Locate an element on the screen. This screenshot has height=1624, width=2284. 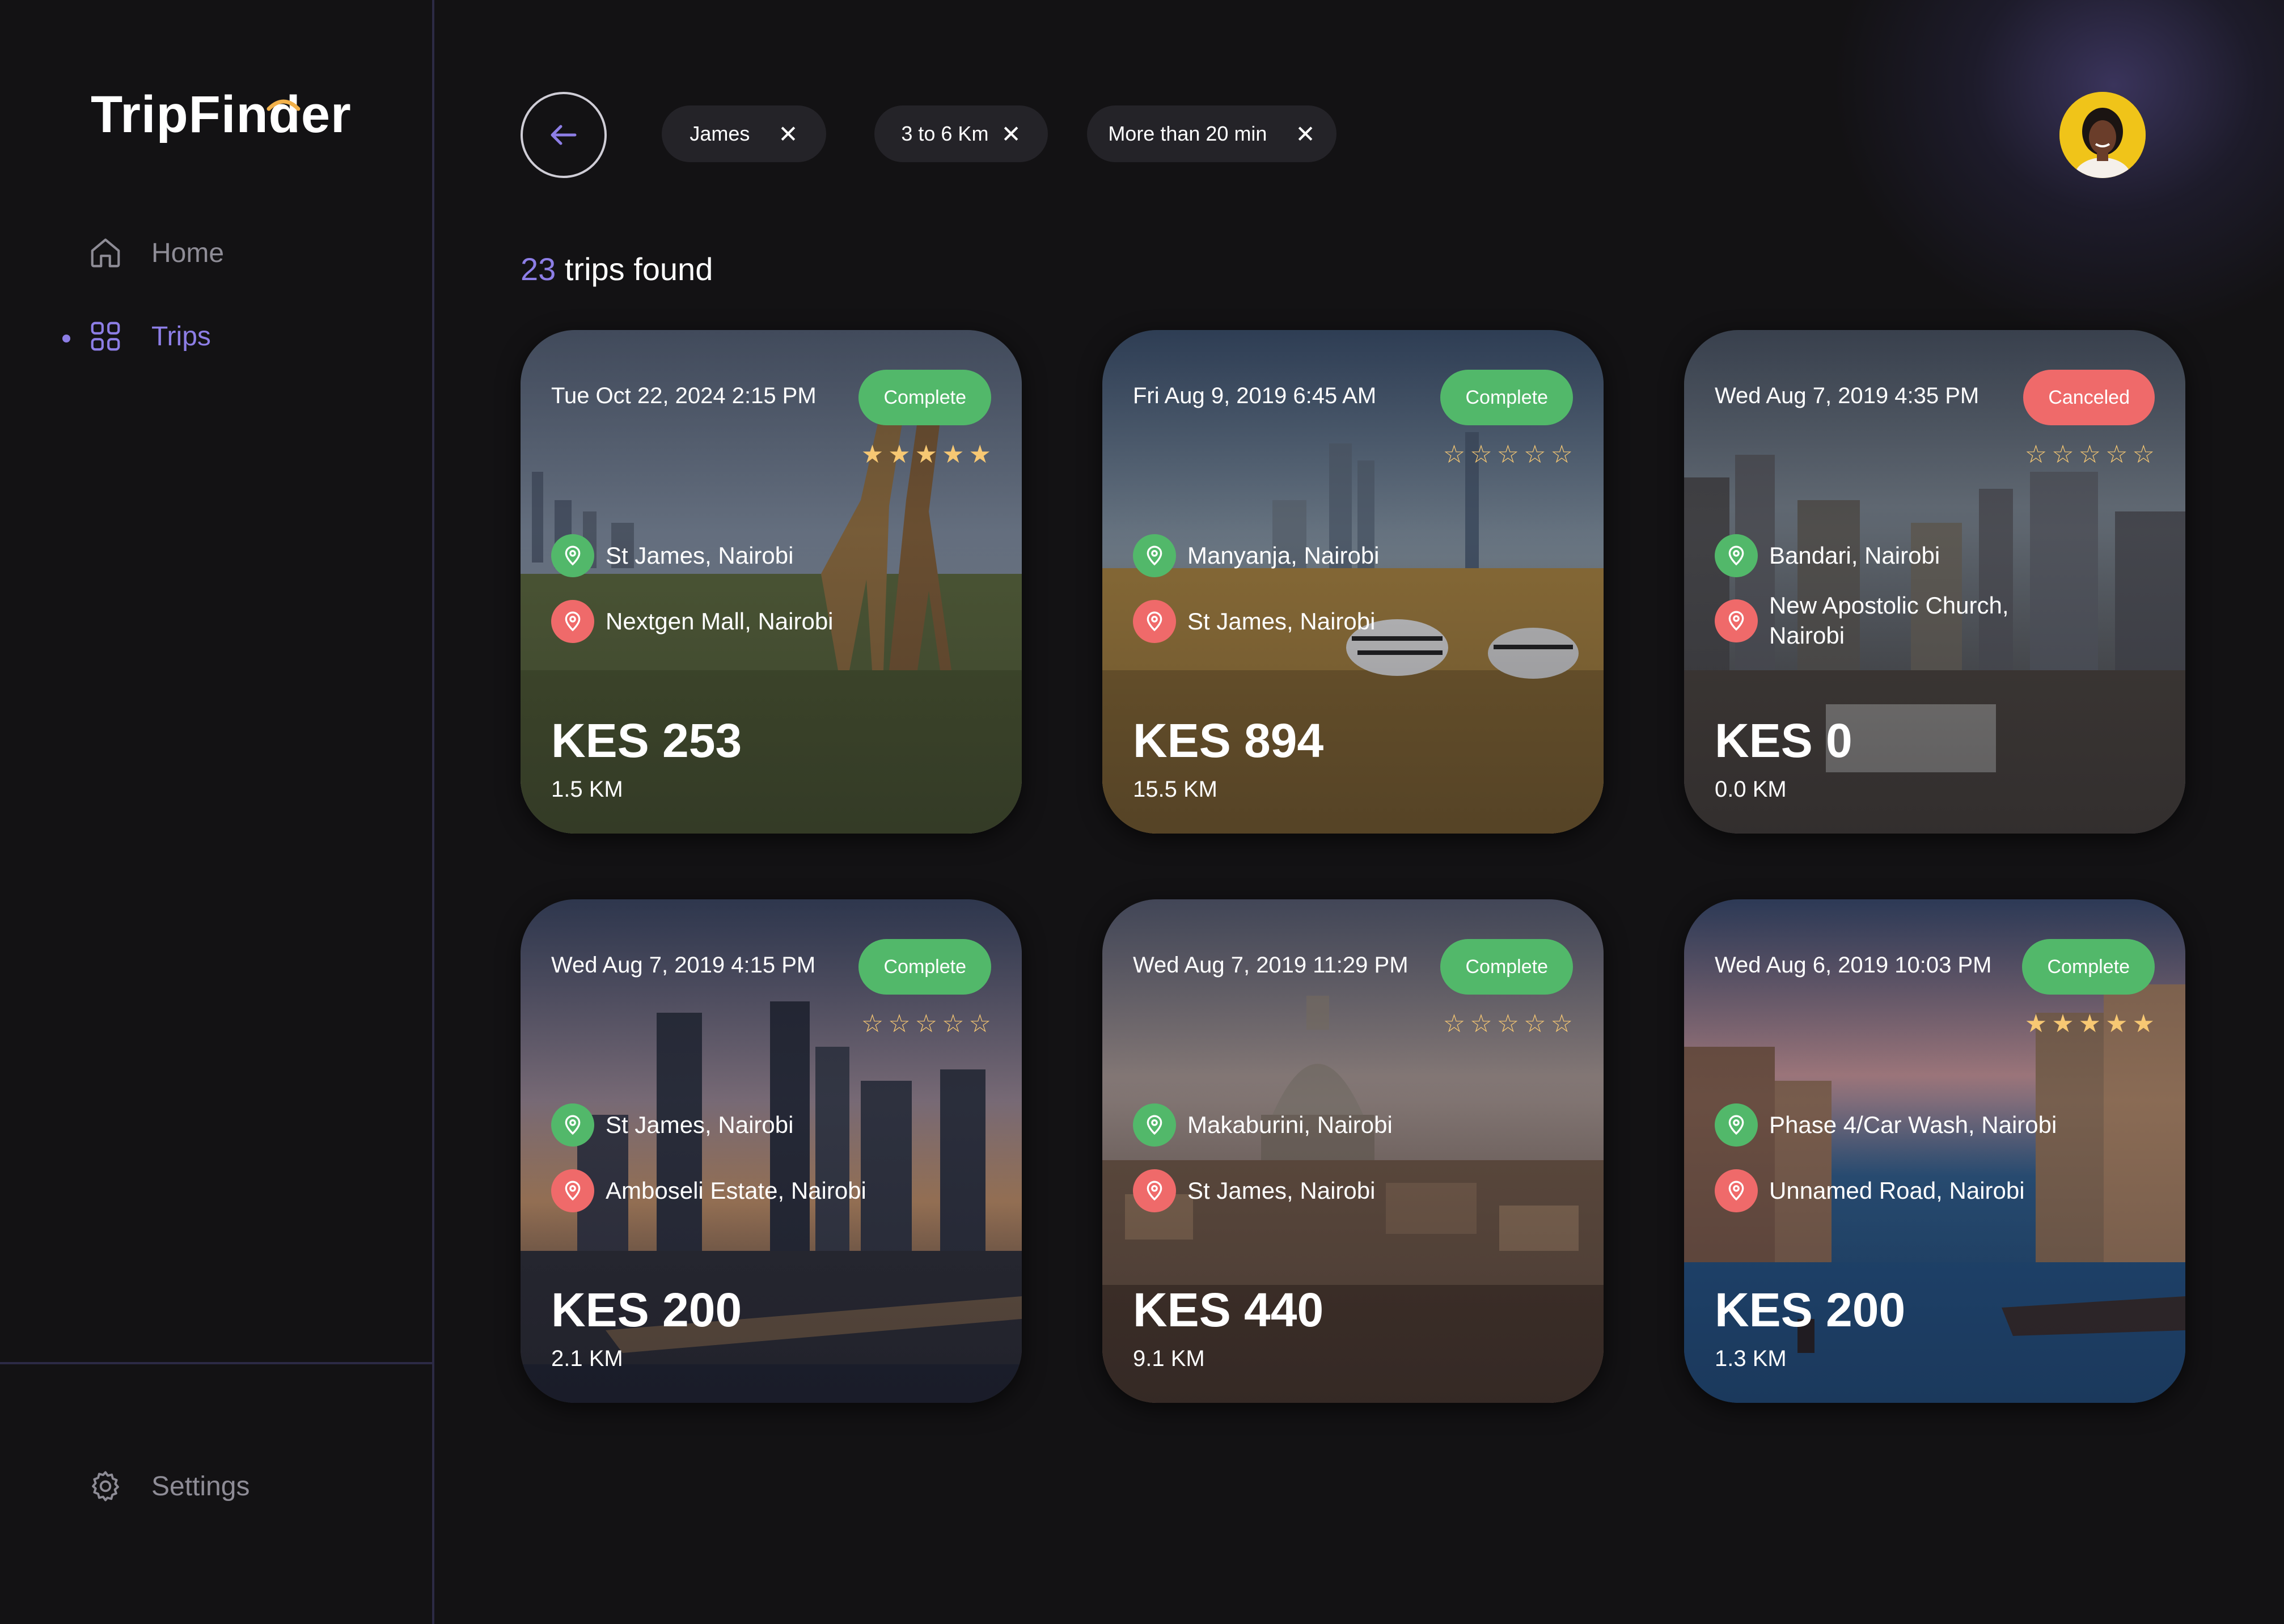
filter-chip-label: 3 to 6 Km is located at coordinates (945, 134).